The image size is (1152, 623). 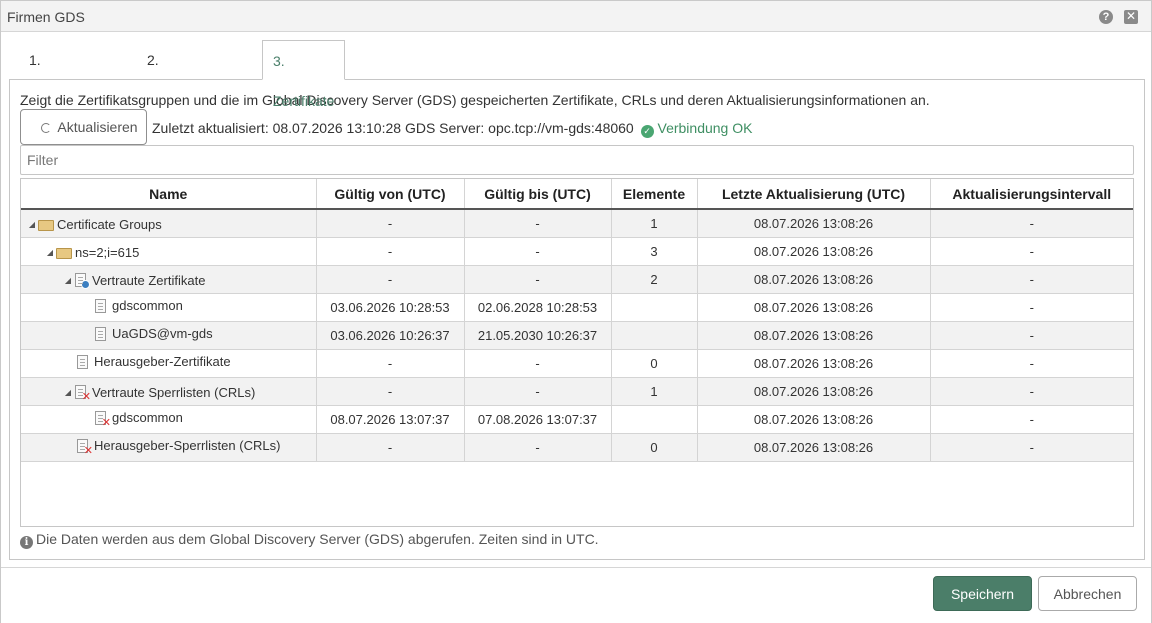 What do you see at coordinates (654, 251) in the screenshot?
I see `cell-elements: 3` at bounding box center [654, 251].